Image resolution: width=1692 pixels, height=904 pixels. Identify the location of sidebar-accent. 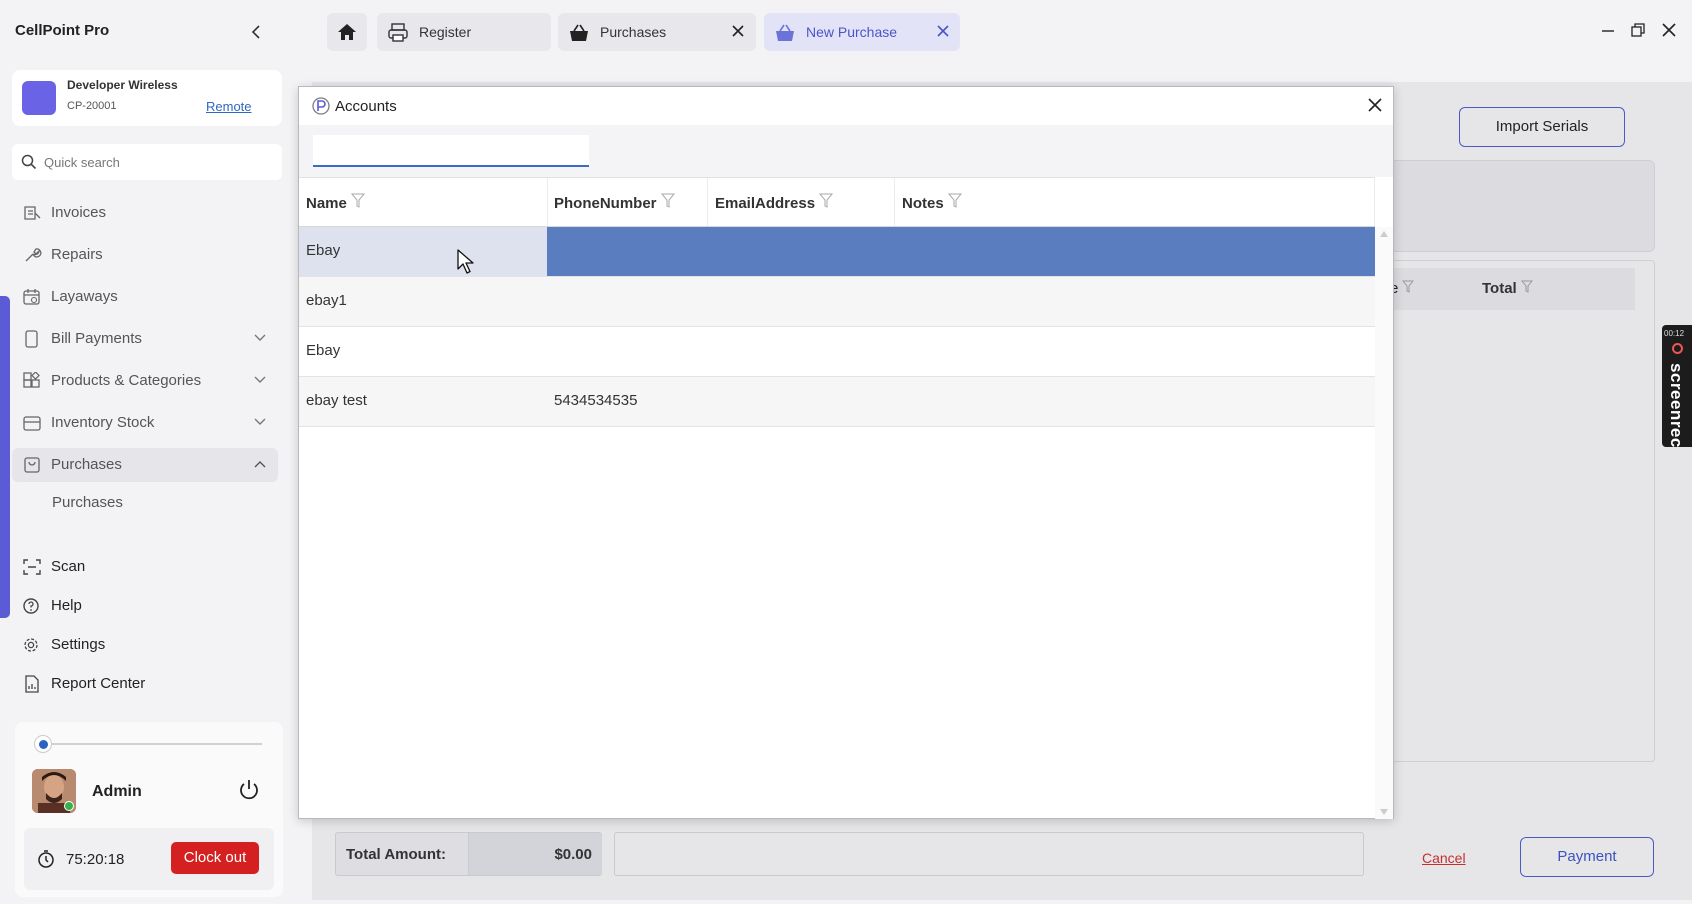
(5, 457).